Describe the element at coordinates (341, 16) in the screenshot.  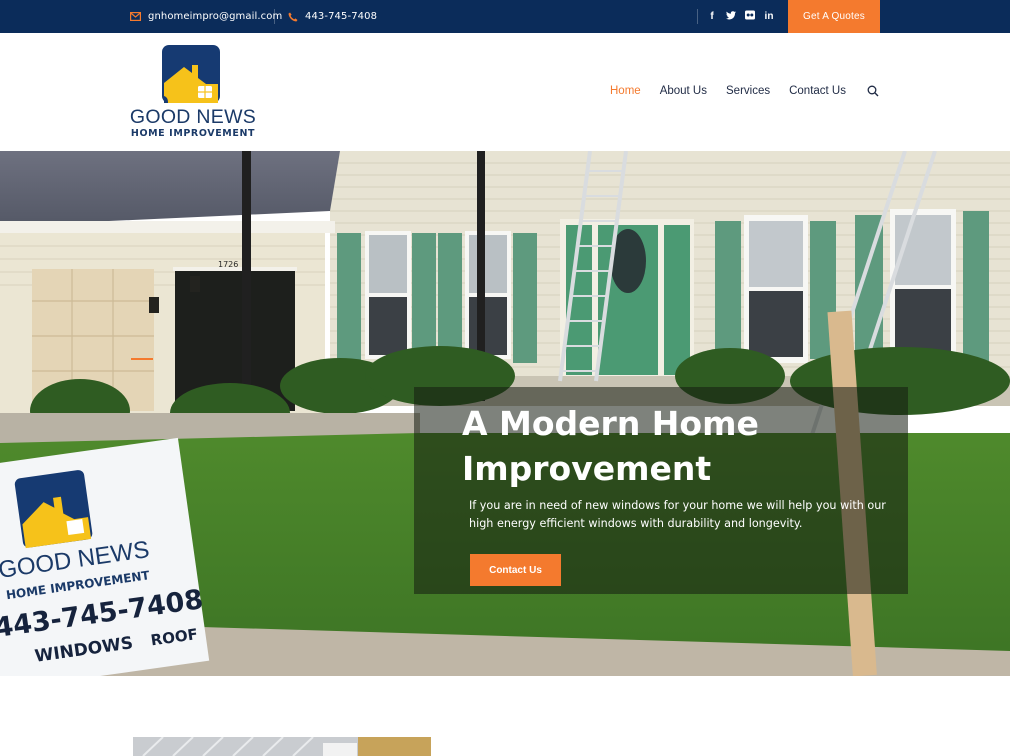
I see `phone-text: 443-745-7408` at that location.